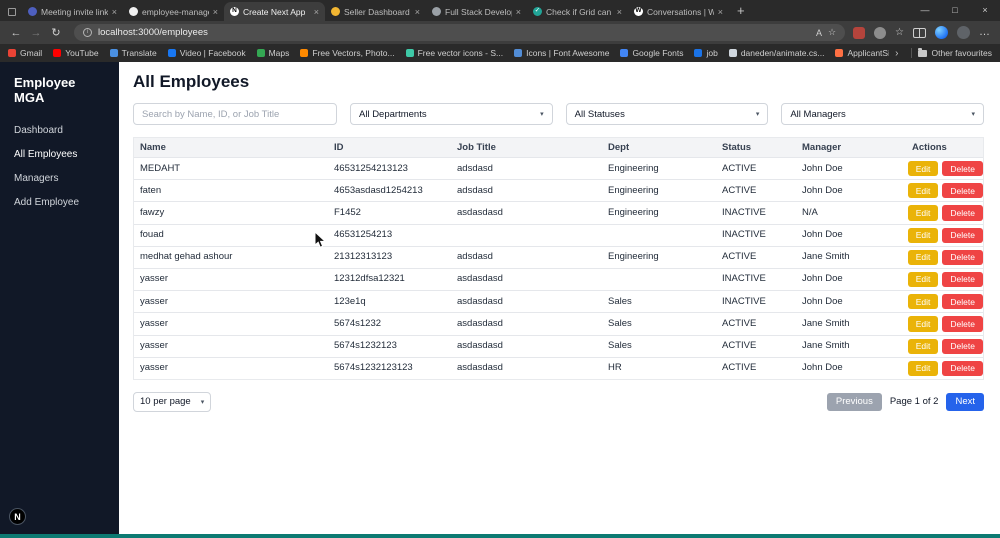  Describe the element at coordinates (859, 32) in the screenshot. I see `extension-icon` at that location.